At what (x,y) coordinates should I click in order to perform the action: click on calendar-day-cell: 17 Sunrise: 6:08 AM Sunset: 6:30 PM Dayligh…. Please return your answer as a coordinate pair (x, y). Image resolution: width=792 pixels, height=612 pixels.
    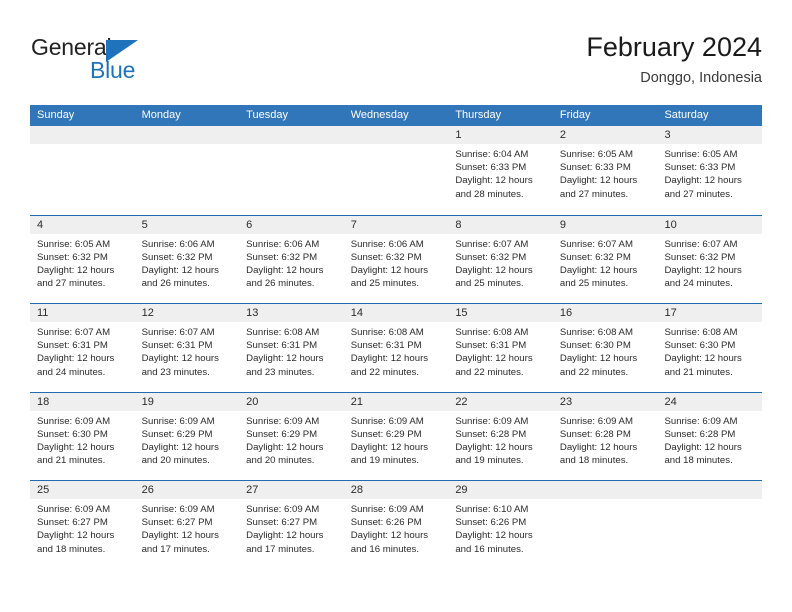
    Looking at the image, I should click on (710, 348).